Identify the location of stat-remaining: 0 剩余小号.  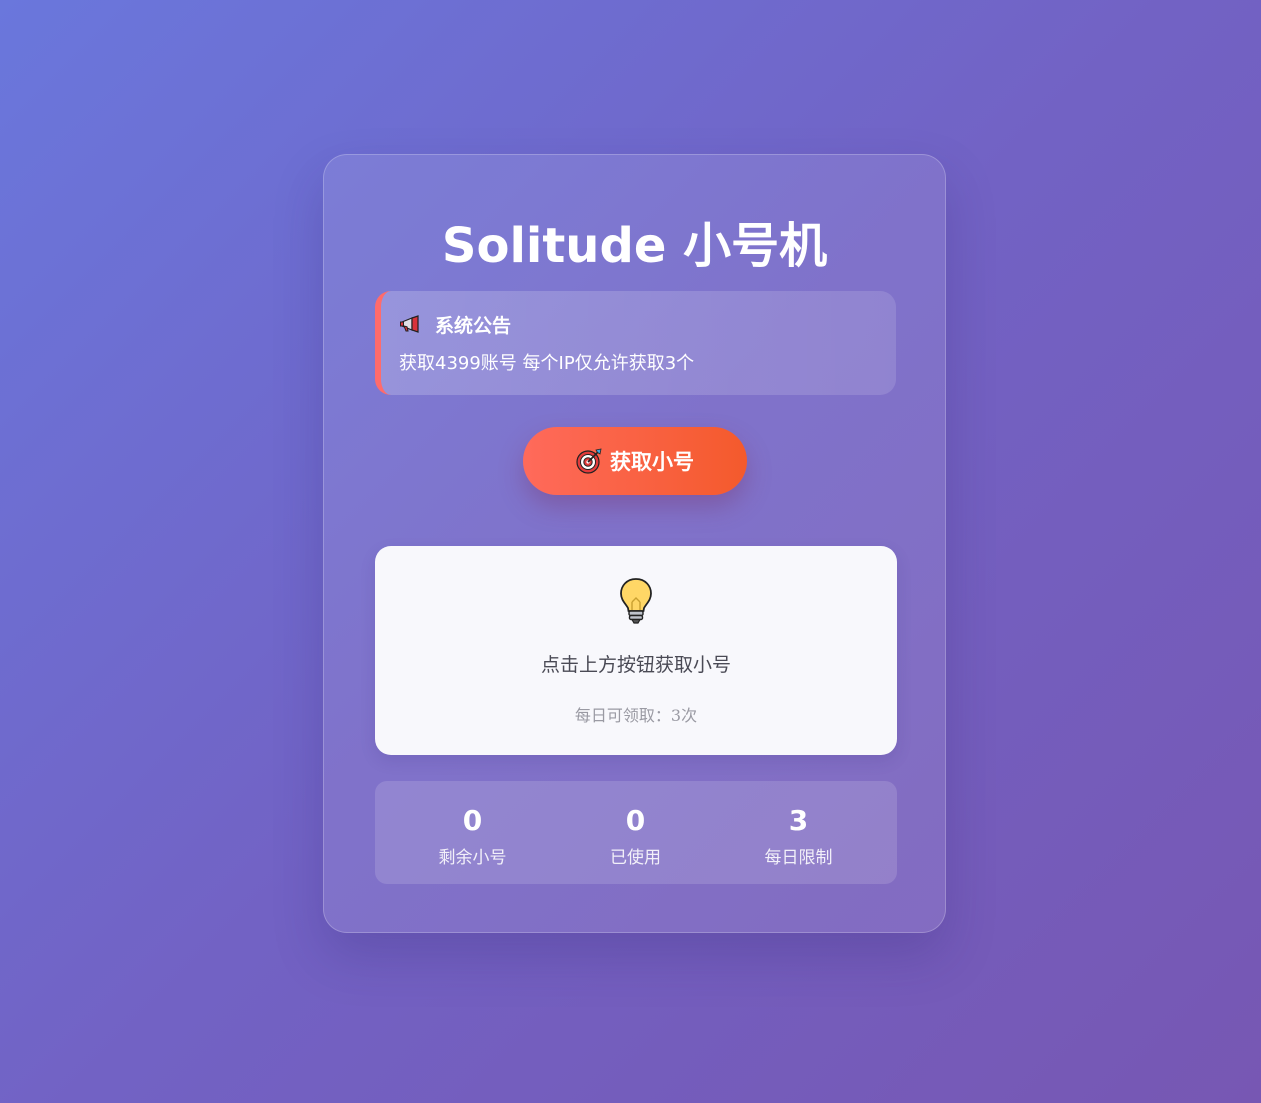
(472, 832).